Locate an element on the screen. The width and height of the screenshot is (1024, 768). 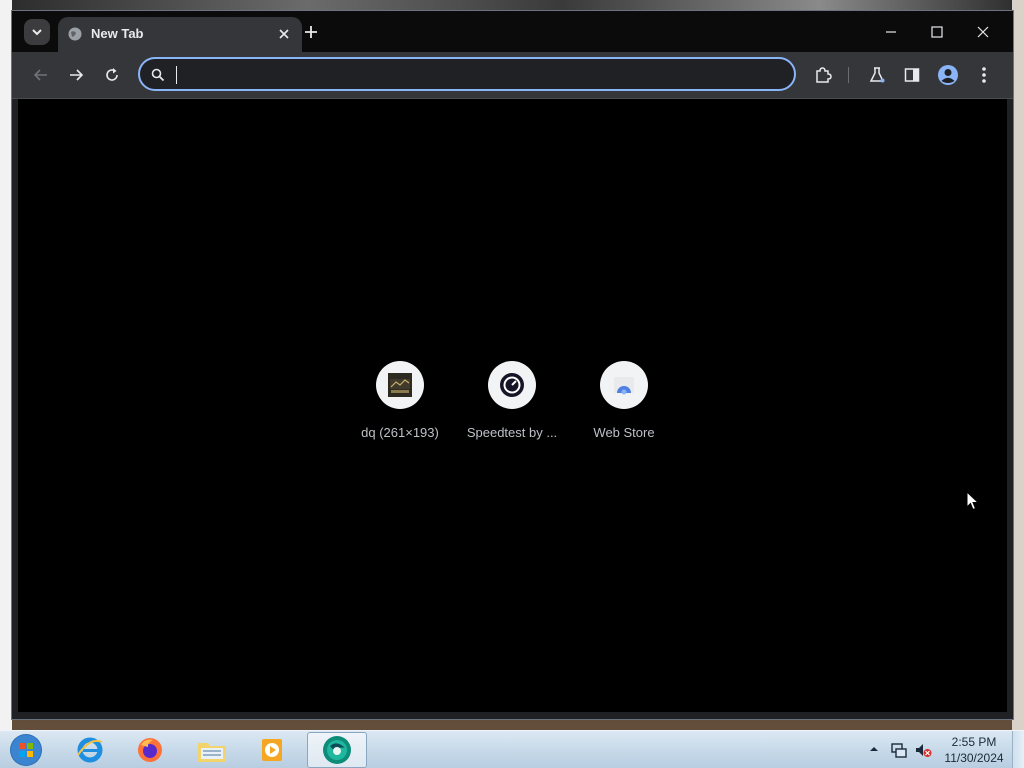
volume-muted-icon is located at coordinates (923, 750).